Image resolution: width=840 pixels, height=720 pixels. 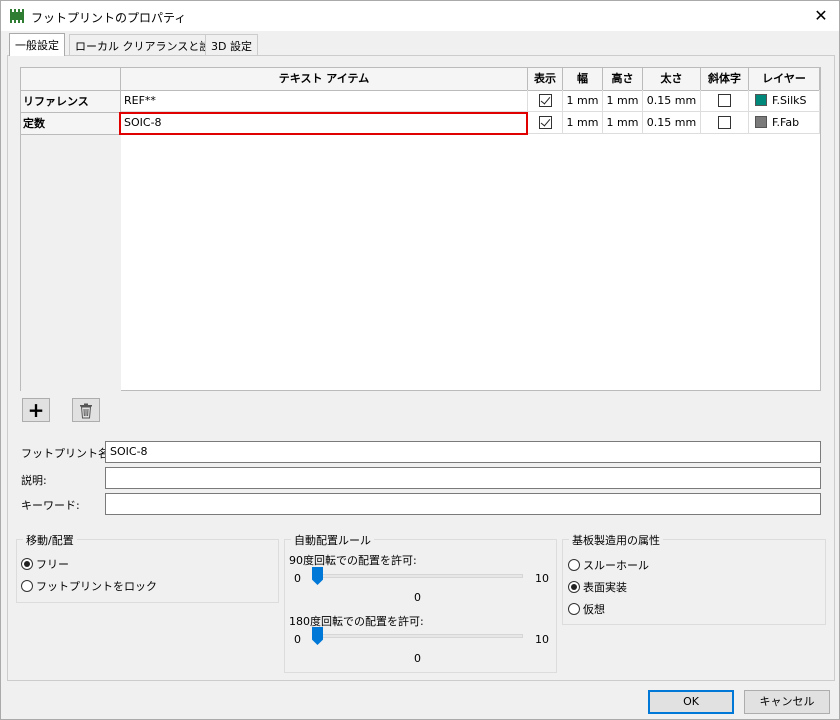 What do you see at coordinates (787, 702) in the screenshot?
I see `cancel-button: キャンセル` at bounding box center [787, 702].